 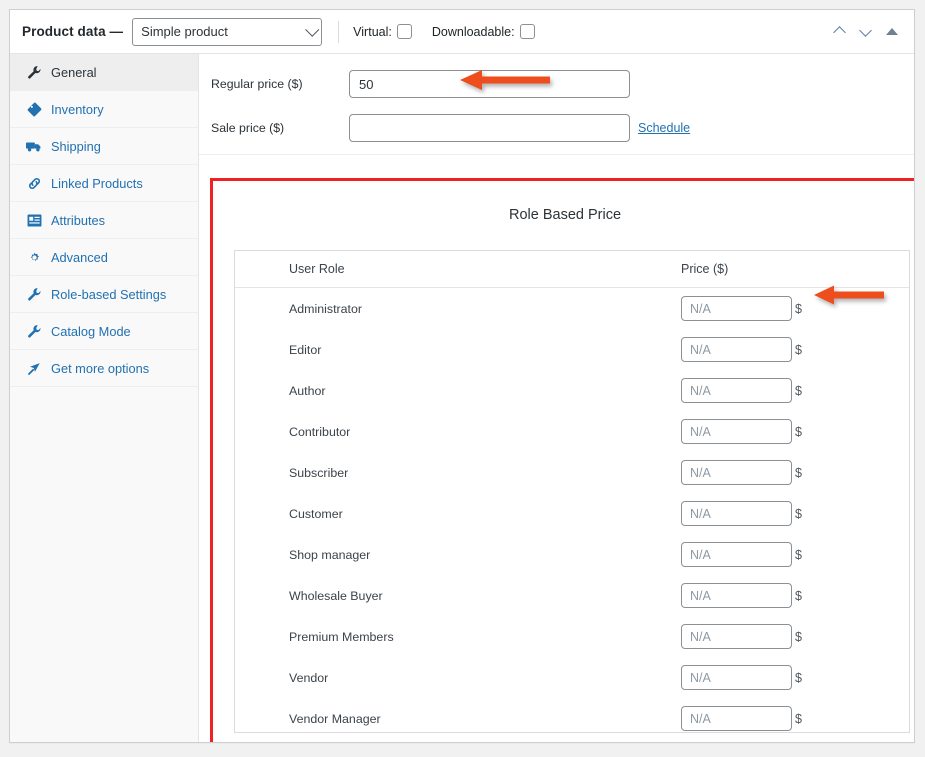 I want to click on table-row: Shop manager $, so click(x=572, y=554).